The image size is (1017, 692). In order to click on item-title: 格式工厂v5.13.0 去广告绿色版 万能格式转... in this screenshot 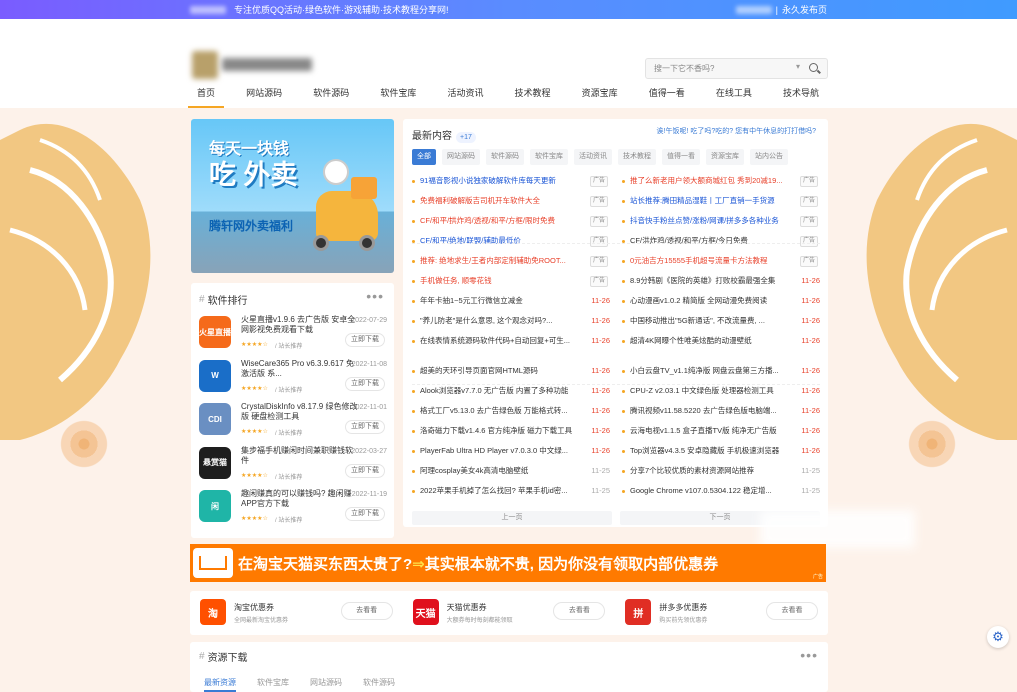, I will do `click(500, 411)`.